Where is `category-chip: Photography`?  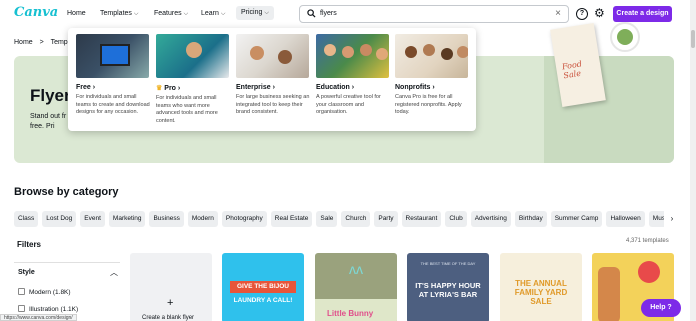 category-chip: Photography is located at coordinates (244, 219).